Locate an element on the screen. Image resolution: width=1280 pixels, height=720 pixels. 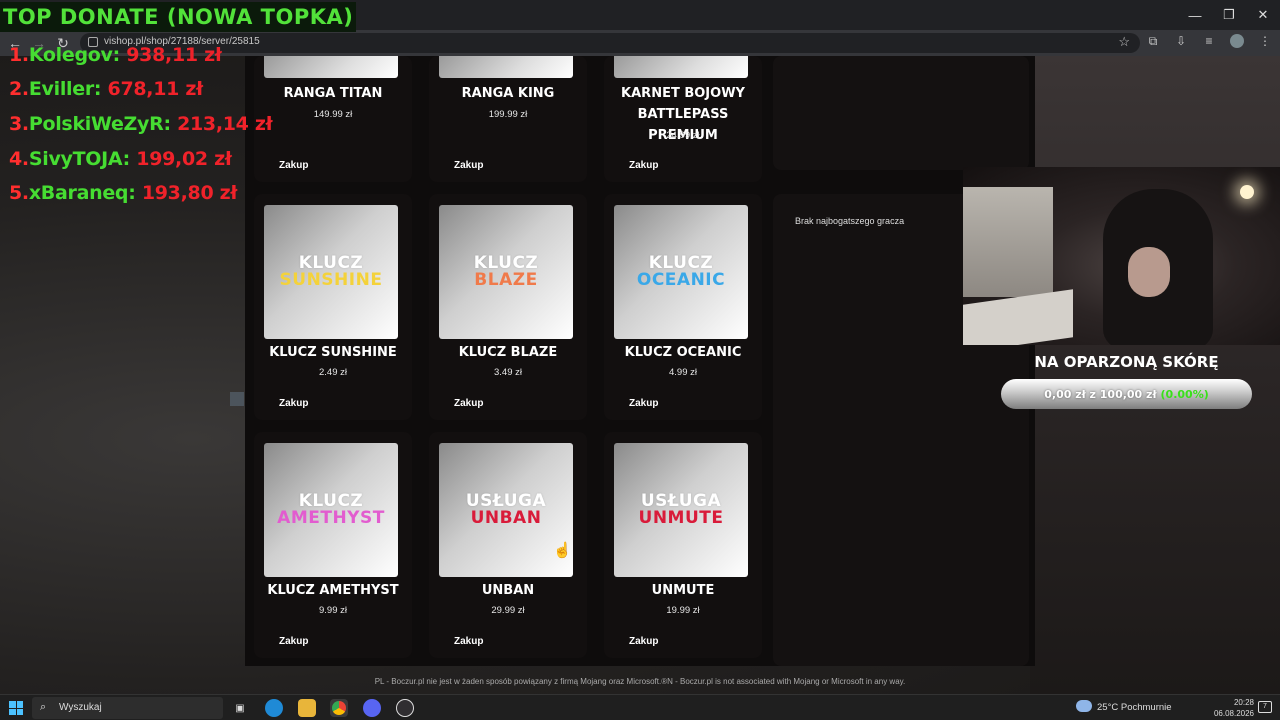
product-name: RANGA KING is located at coordinates (508, 93).